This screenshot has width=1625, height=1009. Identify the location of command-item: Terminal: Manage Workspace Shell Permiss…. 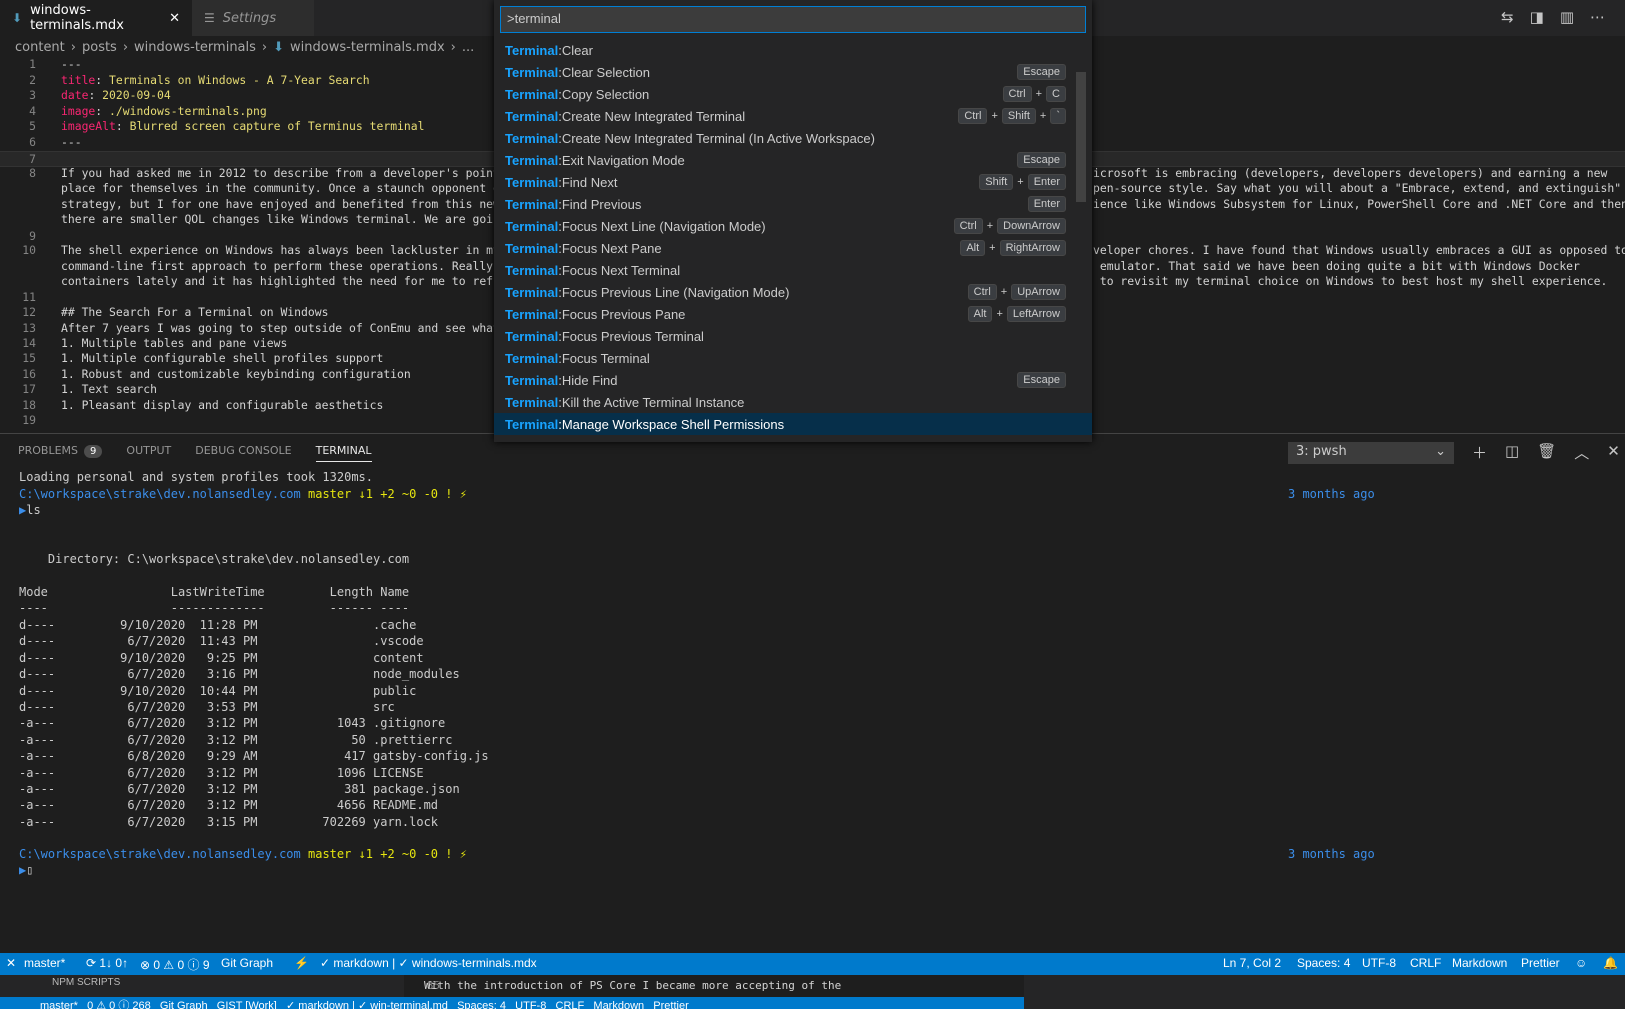
(793, 424).